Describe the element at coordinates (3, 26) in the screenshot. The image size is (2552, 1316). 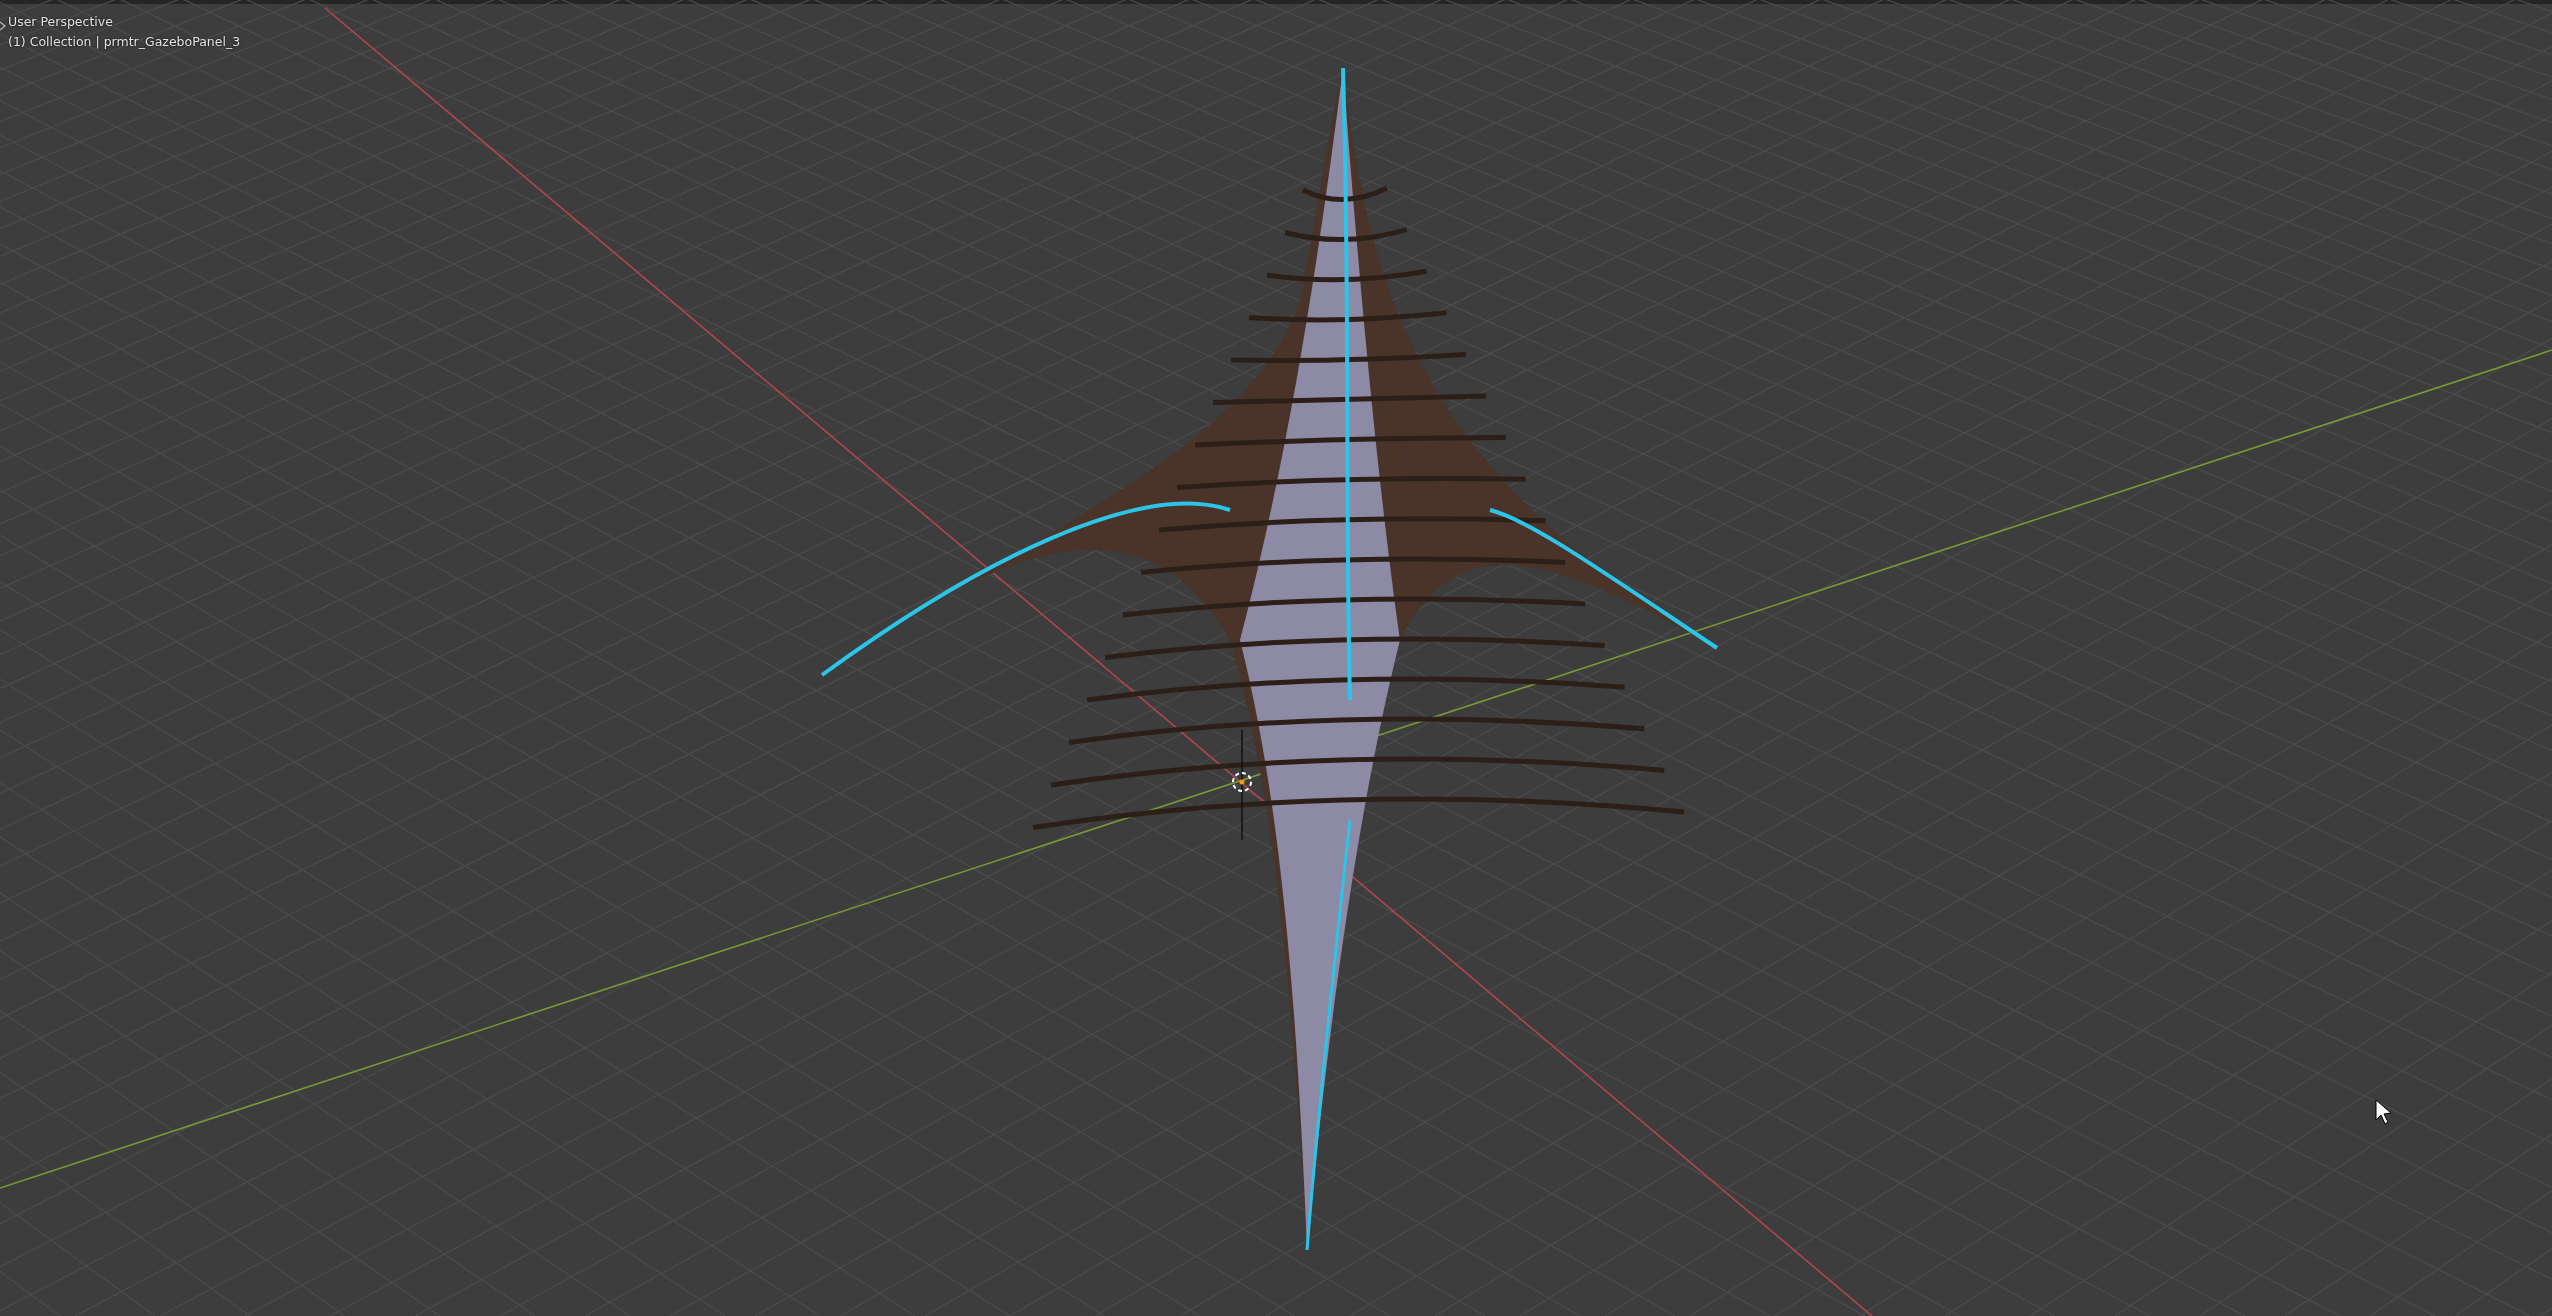
I see `chevron-icon` at that location.